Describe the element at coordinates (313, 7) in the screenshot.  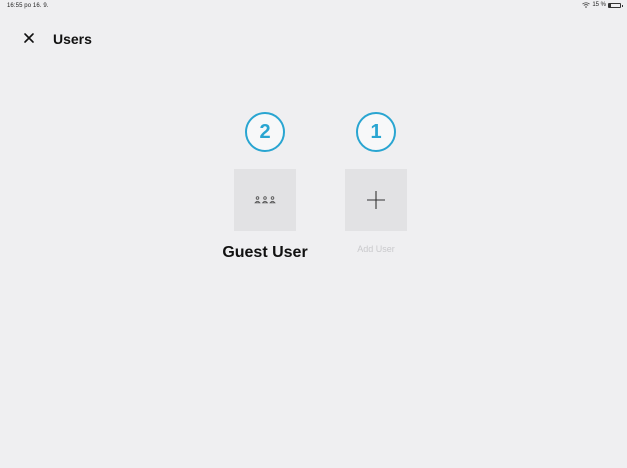
I see `status-bar: 16:55 po 16. 9. 15 %` at that location.